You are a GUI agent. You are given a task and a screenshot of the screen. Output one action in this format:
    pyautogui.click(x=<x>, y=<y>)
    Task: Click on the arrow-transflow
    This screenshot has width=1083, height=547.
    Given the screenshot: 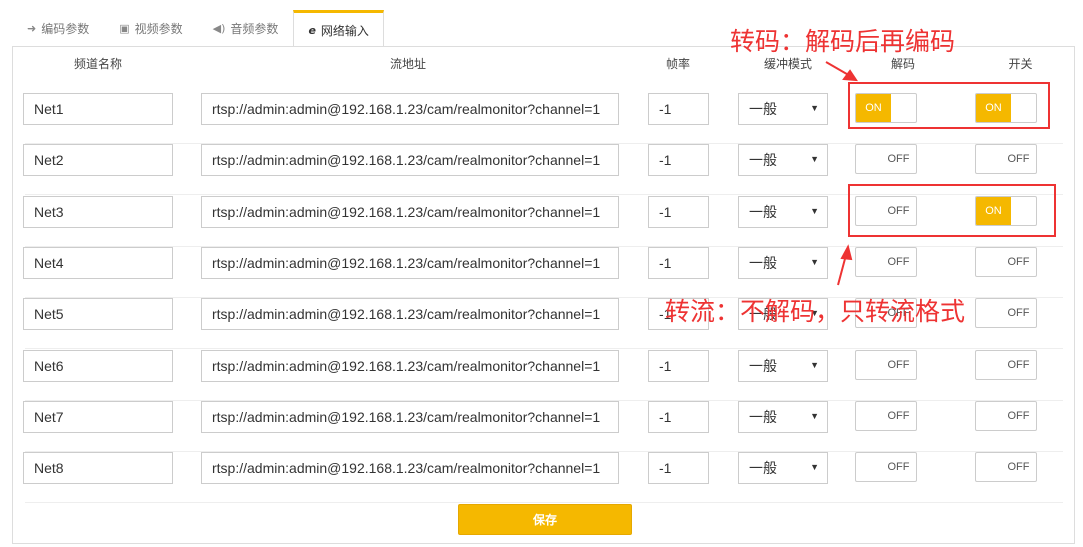 What is the action you would take?
    pyautogui.click(x=842, y=270)
    